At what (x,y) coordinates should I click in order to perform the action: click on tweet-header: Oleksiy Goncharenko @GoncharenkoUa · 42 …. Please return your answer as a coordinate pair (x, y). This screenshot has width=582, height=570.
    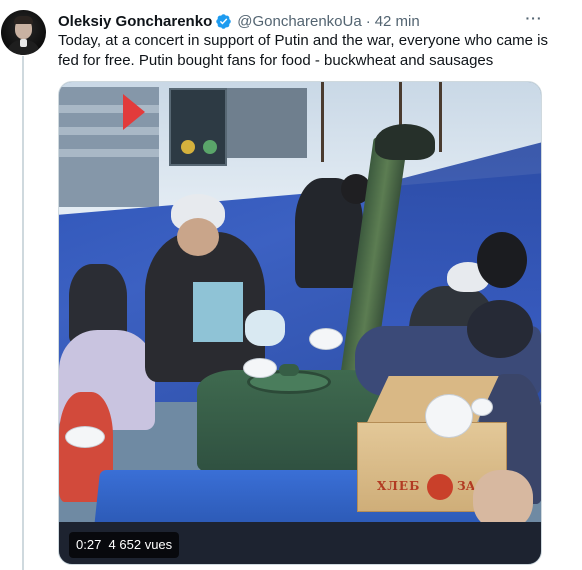
    Looking at the image, I should click on (239, 21).